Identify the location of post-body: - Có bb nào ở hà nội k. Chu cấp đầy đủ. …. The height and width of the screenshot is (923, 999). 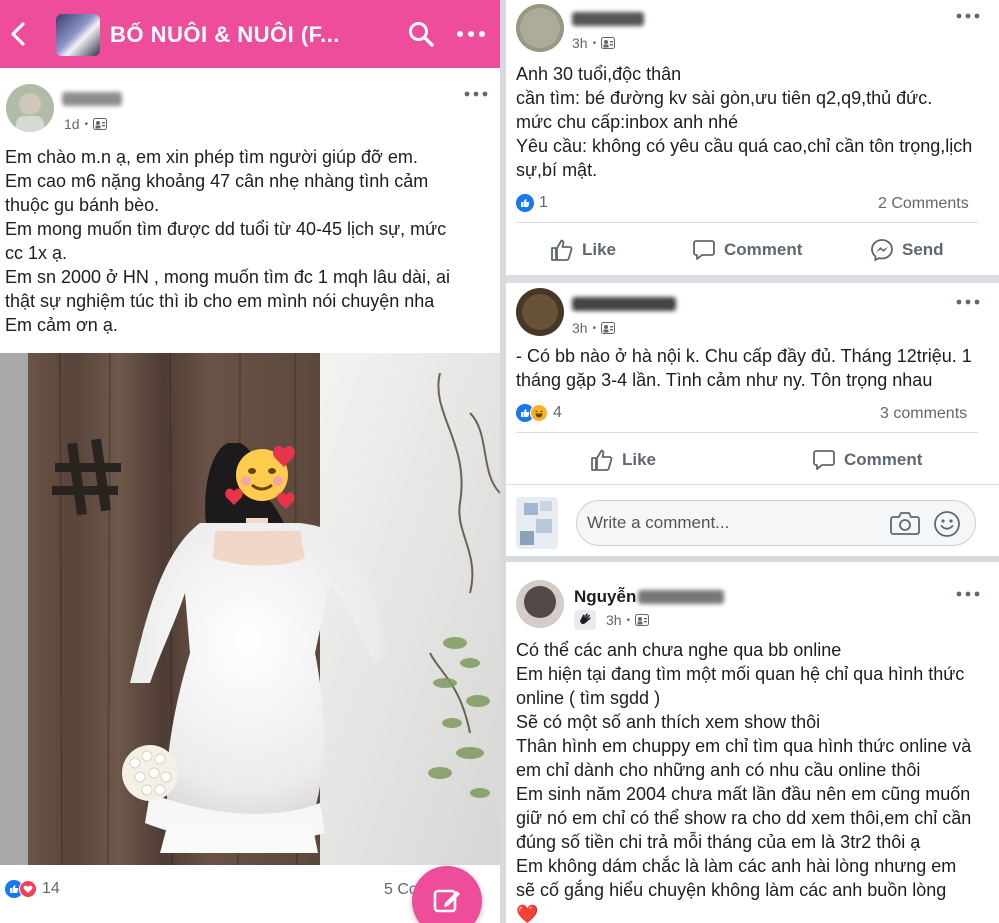
(744, 368).